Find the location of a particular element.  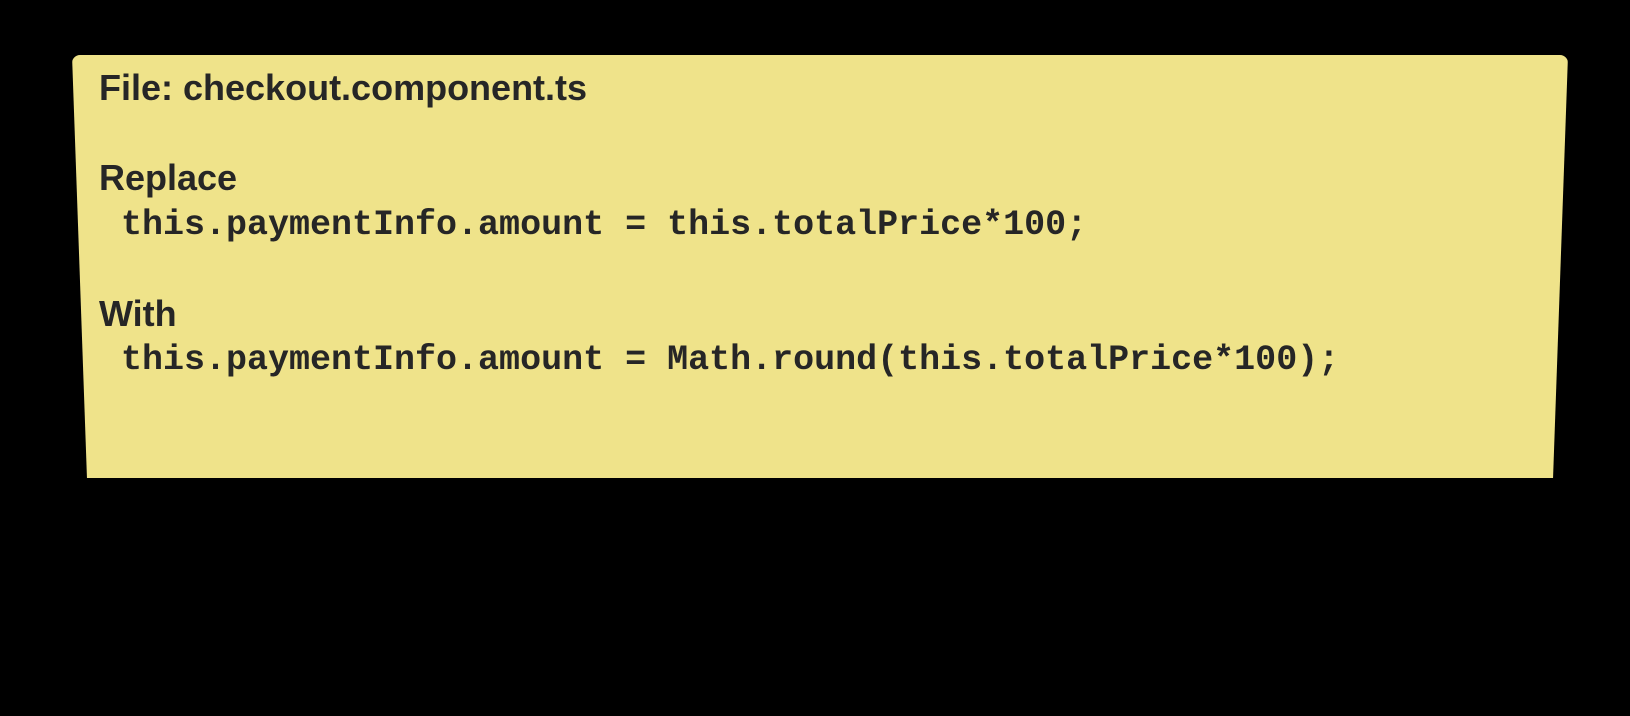

file-name-heading: File: checkout.component.ts is located at coordinates (343, 87).